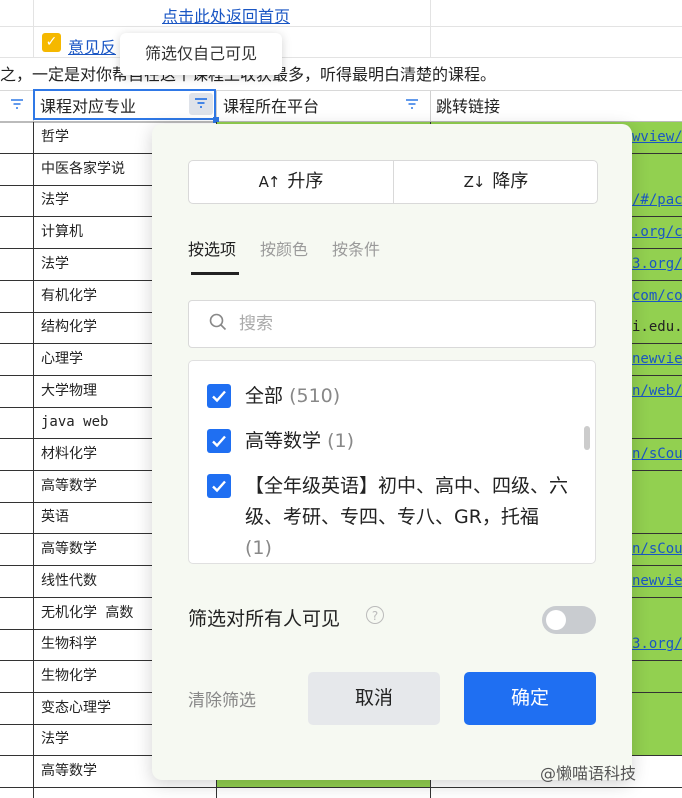 The image size is (682, 798). What do you see at coordinates (226, 15) in the screenshot?
I see `home-link: 点击此处返回首页` at bounding box center [226, 15].